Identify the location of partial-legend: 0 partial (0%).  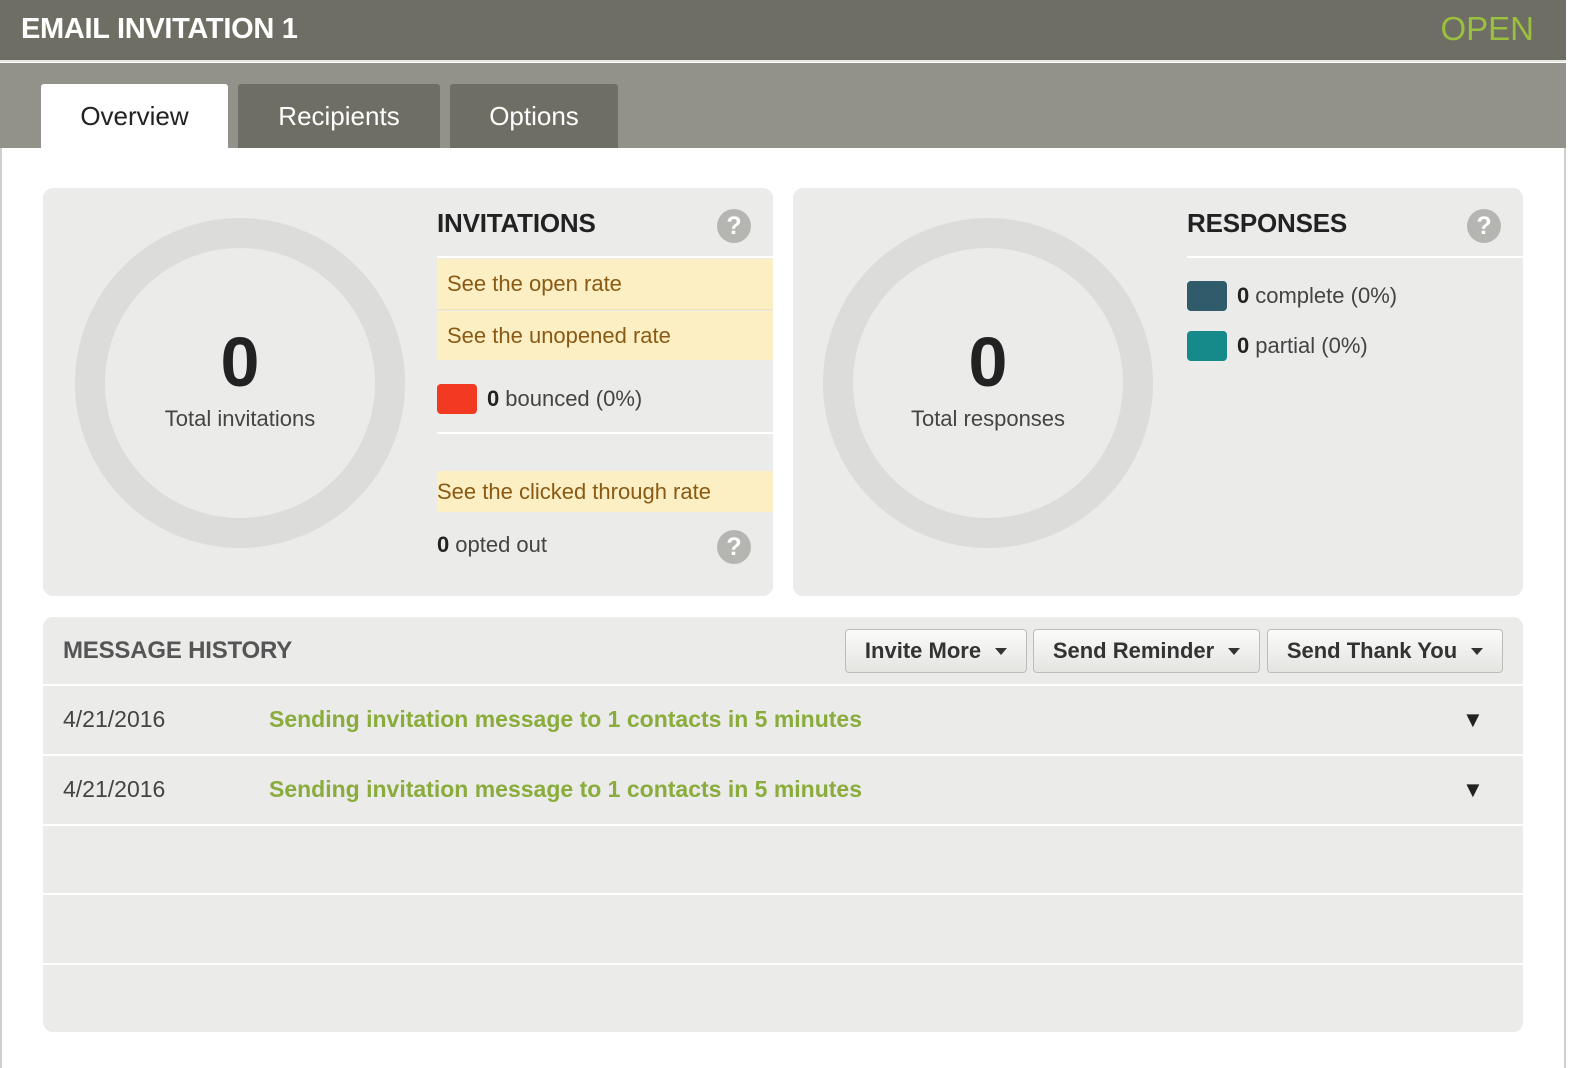
(1277, 346).